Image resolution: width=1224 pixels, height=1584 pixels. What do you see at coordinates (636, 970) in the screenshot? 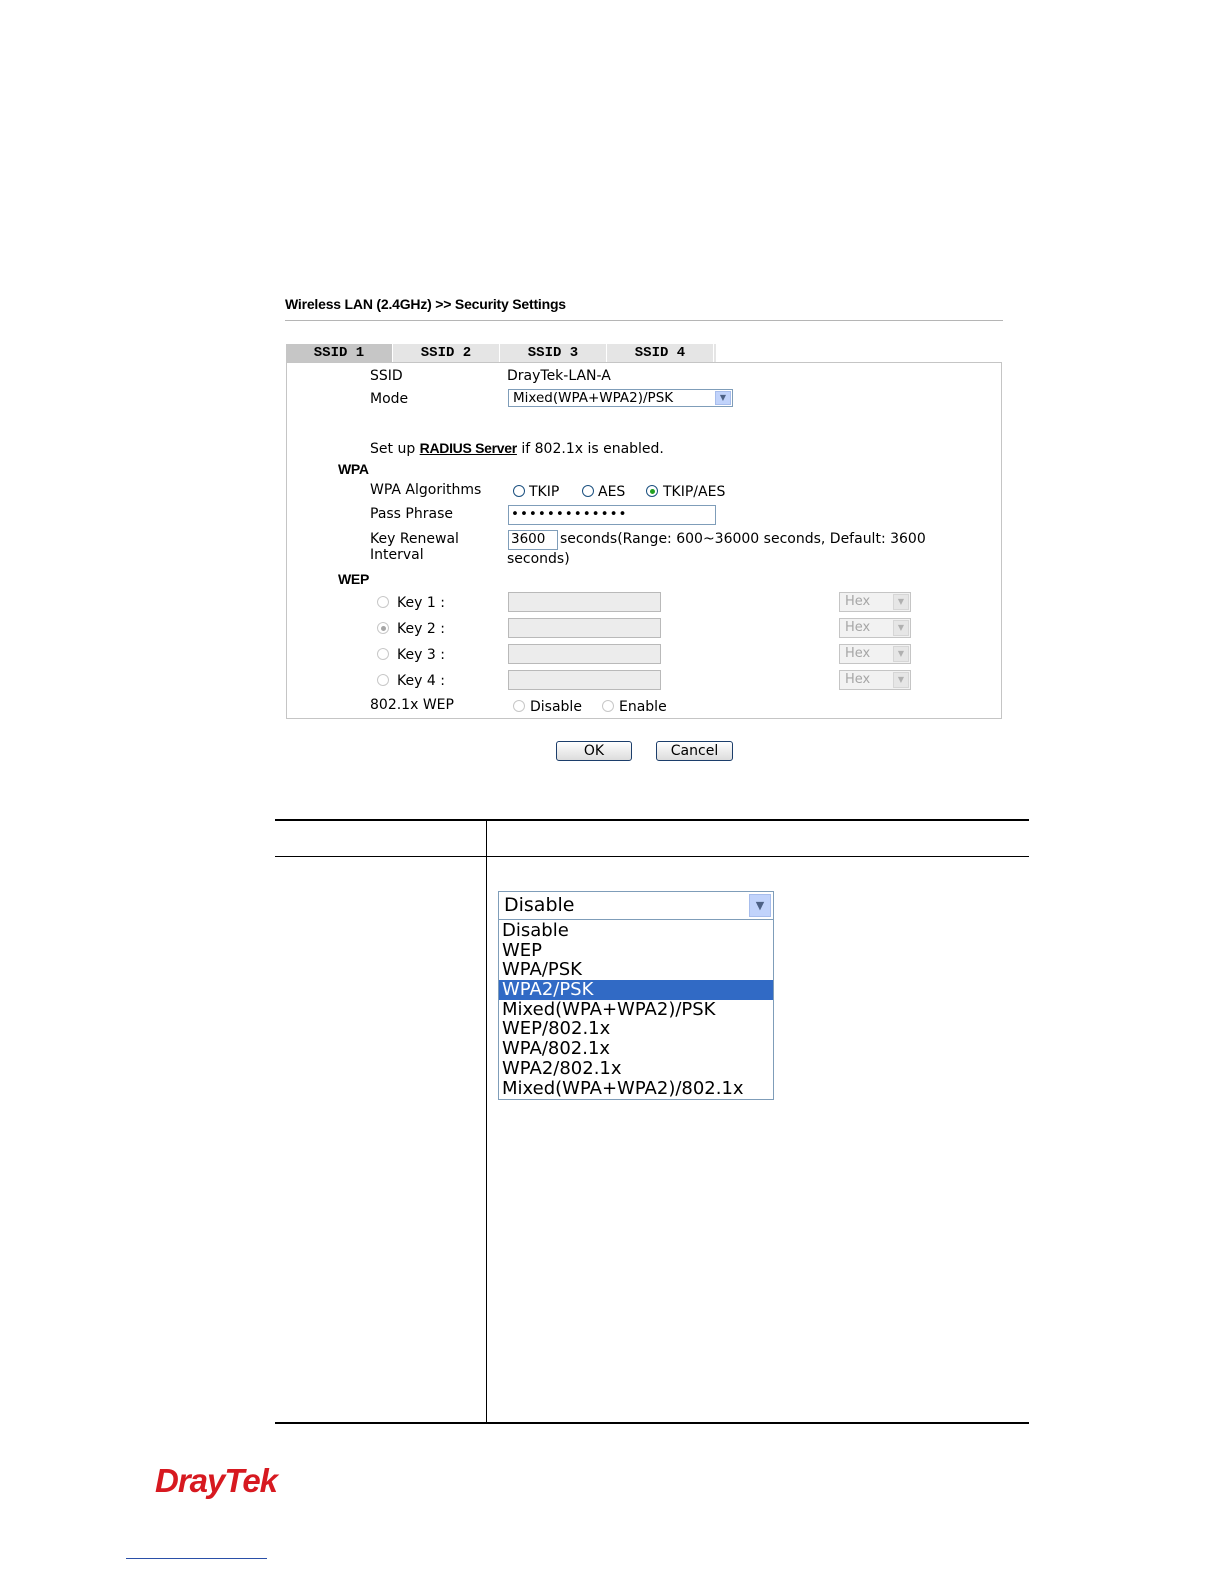
I see `mode-option-wpa-psk: WPA/PSK` at bounding box center [636, 970].